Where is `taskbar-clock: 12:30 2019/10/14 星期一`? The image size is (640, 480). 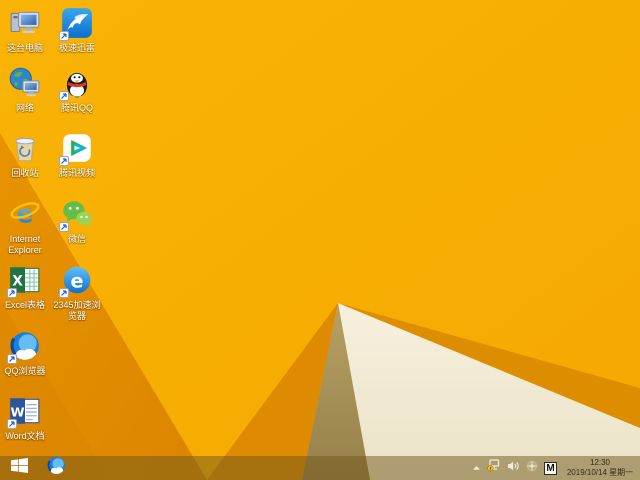
taskbar-clock: 12:30 2019/10/14 星期一 is located at coordinates (600, 468).